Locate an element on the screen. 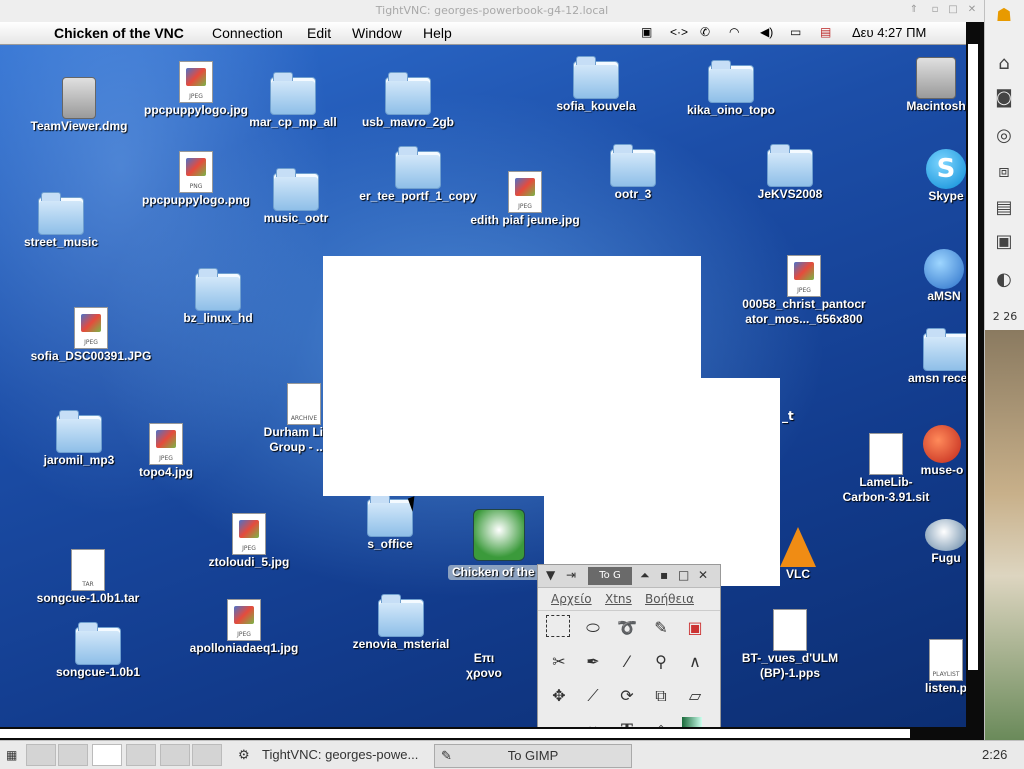 This screenshot has width=1024, height=769. code-icon: <·> is located at coordinates (679, 32).